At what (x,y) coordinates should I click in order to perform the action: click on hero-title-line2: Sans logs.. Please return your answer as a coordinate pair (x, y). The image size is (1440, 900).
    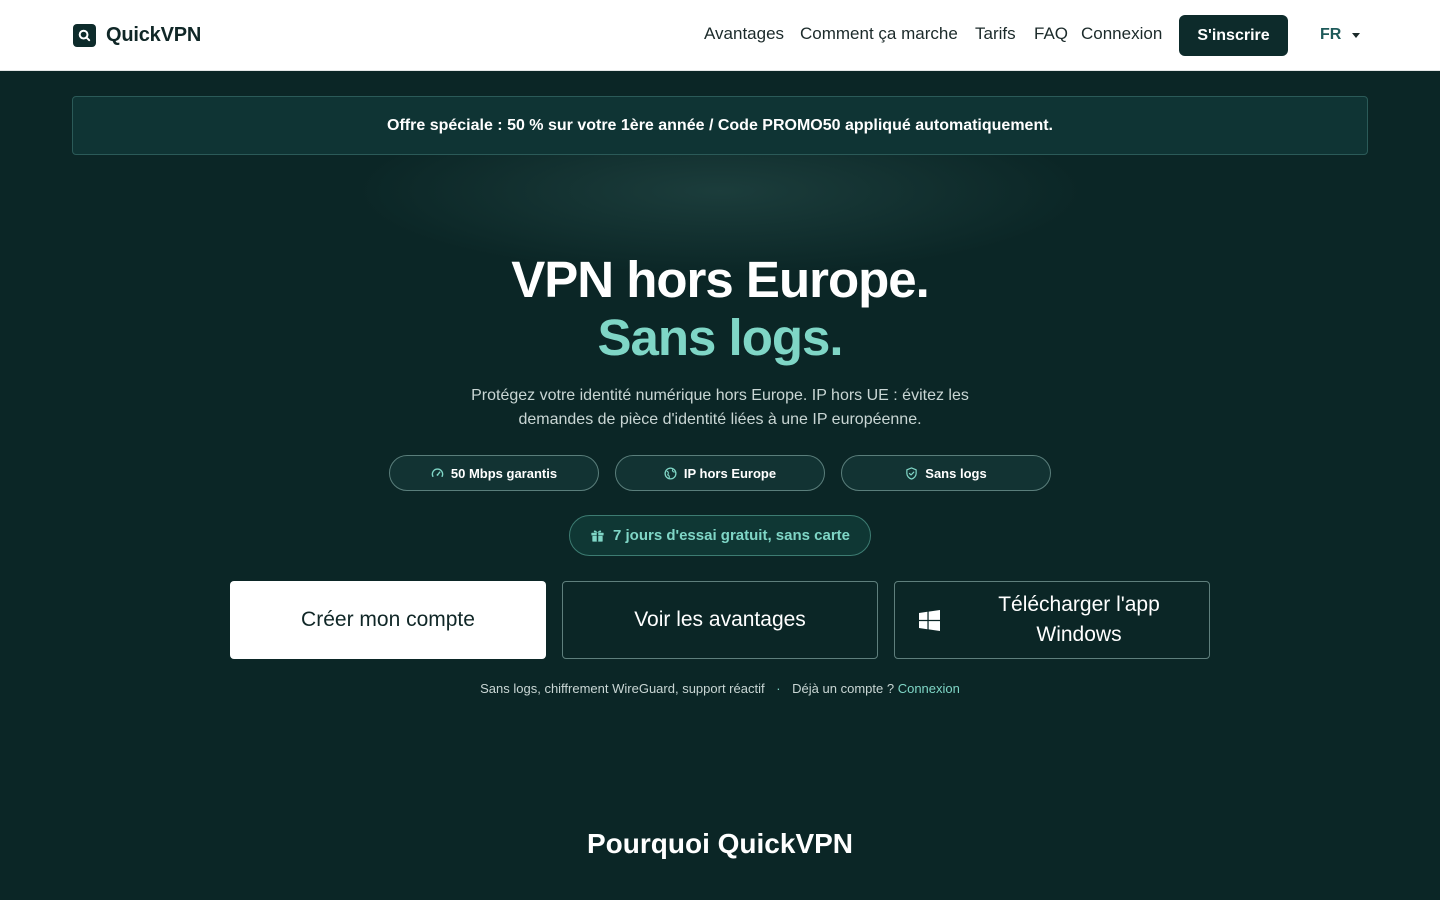
    Looking at the image, I should click on (720, 337).